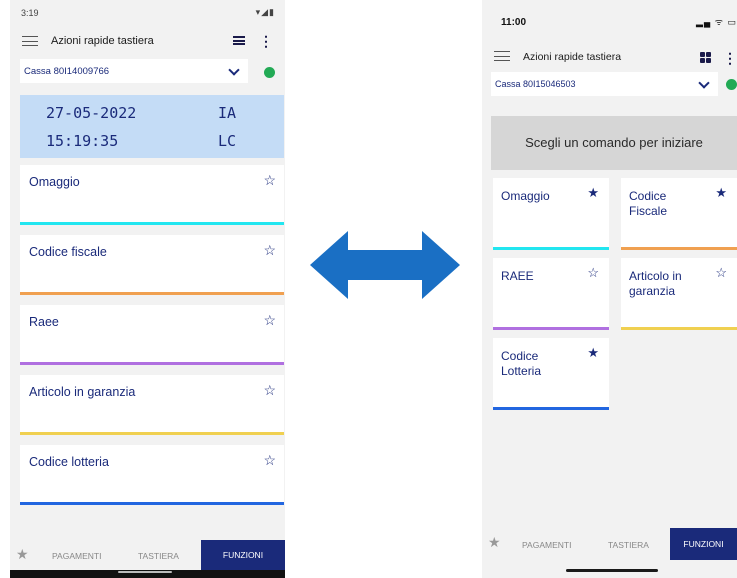  I want to click on status-bar: 3:19 ▾◢▮, so click(147, 13).